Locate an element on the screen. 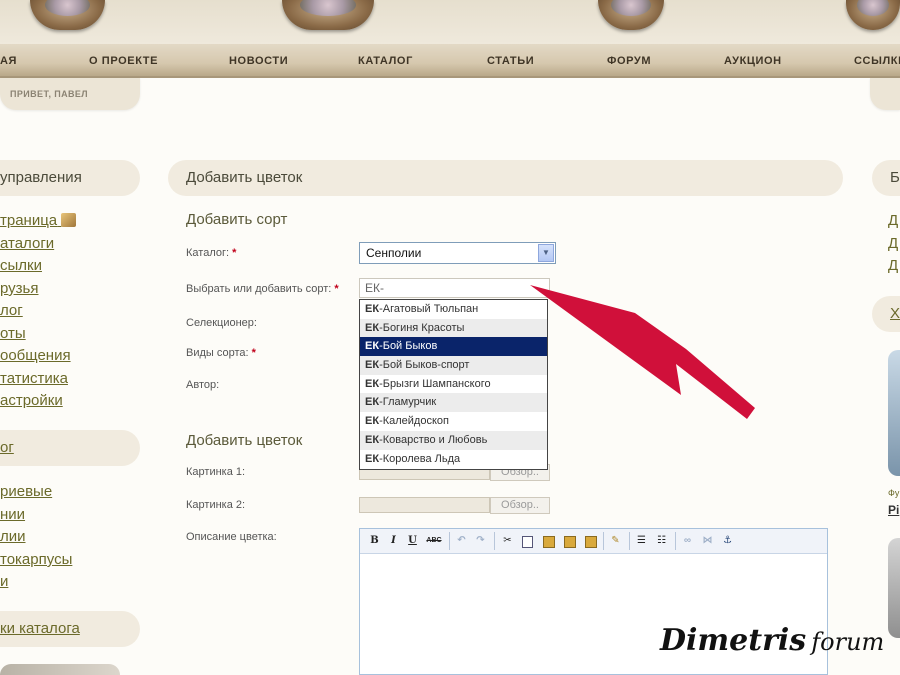 The width and height of the screenshot is (900, 675). autocomplete-item: ЕК-Брызги Шампанского is located at coordinates (453, 384).